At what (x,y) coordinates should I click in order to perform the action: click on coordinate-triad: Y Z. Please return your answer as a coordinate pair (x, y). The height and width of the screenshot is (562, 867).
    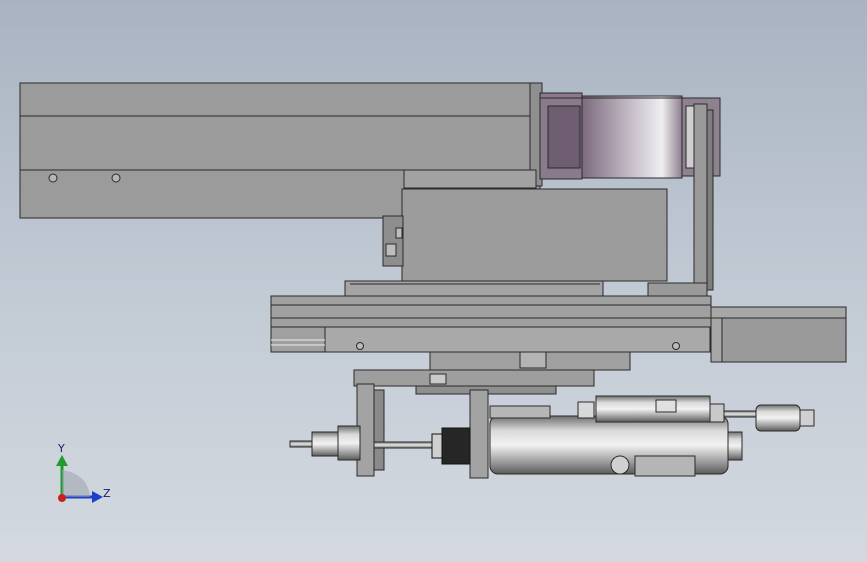
    Looking at the image, I should click on (83, 472).